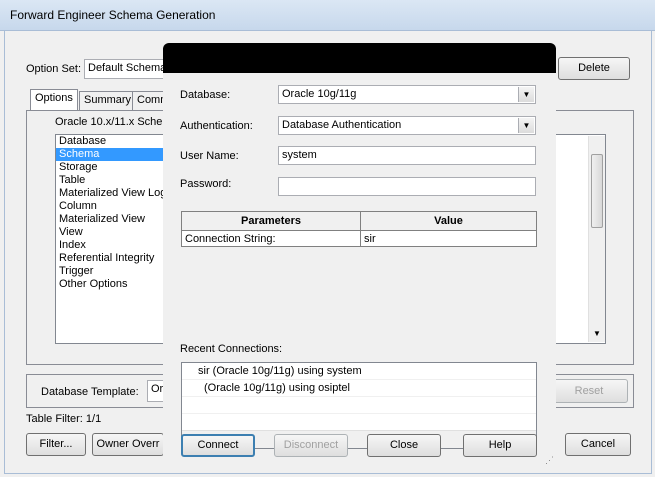 This screenshot has width=655, height=477. Describe the element at coordinates (205, 95) in the screenshot. I see `database-label: Database:` at that location.